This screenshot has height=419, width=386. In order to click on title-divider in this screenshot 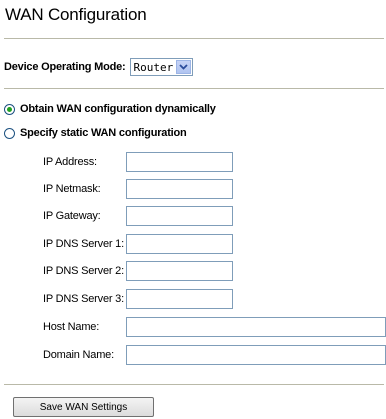, I will do `click(194, 38)`.